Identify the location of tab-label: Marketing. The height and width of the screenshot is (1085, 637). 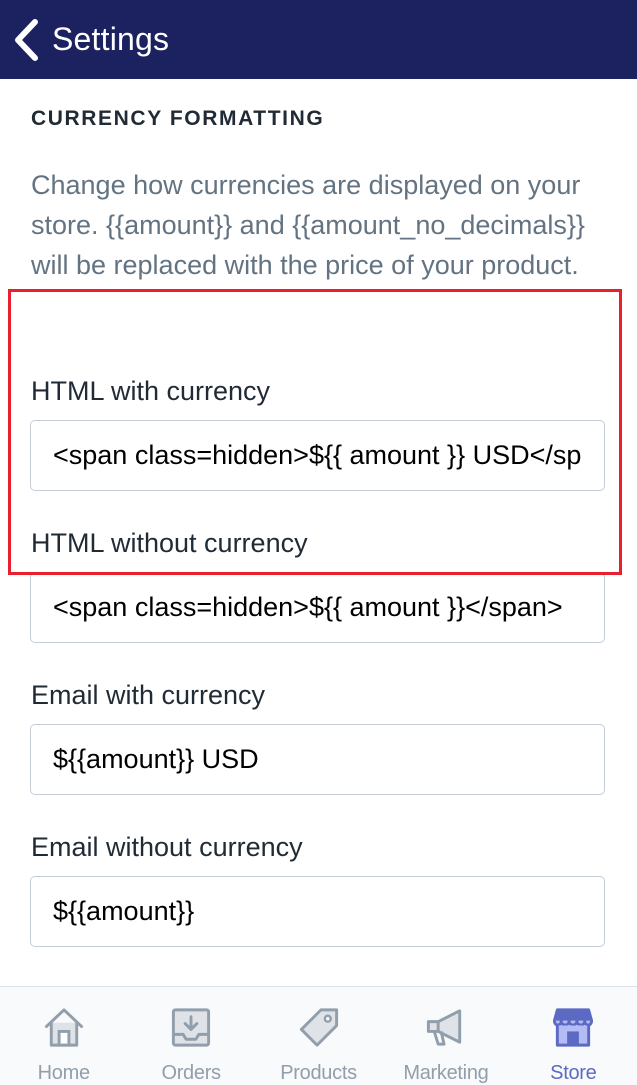
(446, 1073).